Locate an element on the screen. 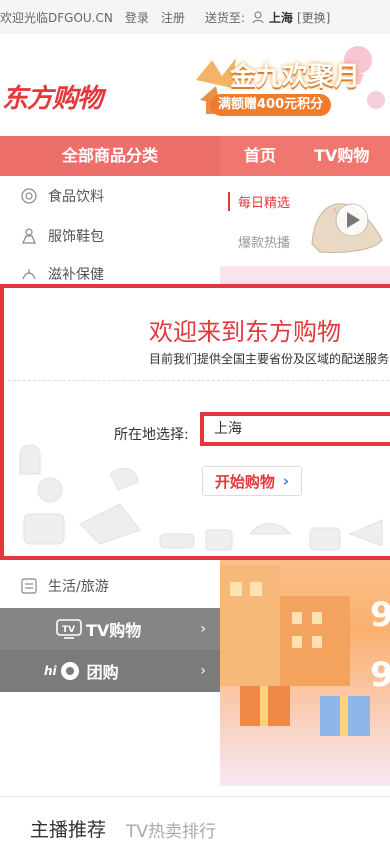 The height and width of the screenshot is (844, 390). group-buy-link: hi 团购 › is located at coordinates (110, 671).